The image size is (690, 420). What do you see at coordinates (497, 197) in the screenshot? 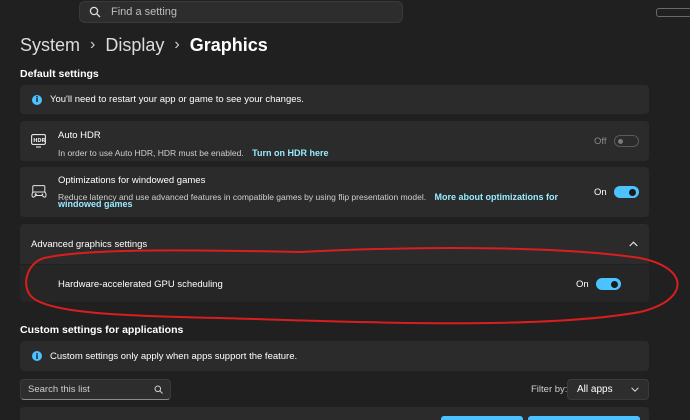
I see `windowed-games-link: More about optimizations for` at bounding box center [497, 197].